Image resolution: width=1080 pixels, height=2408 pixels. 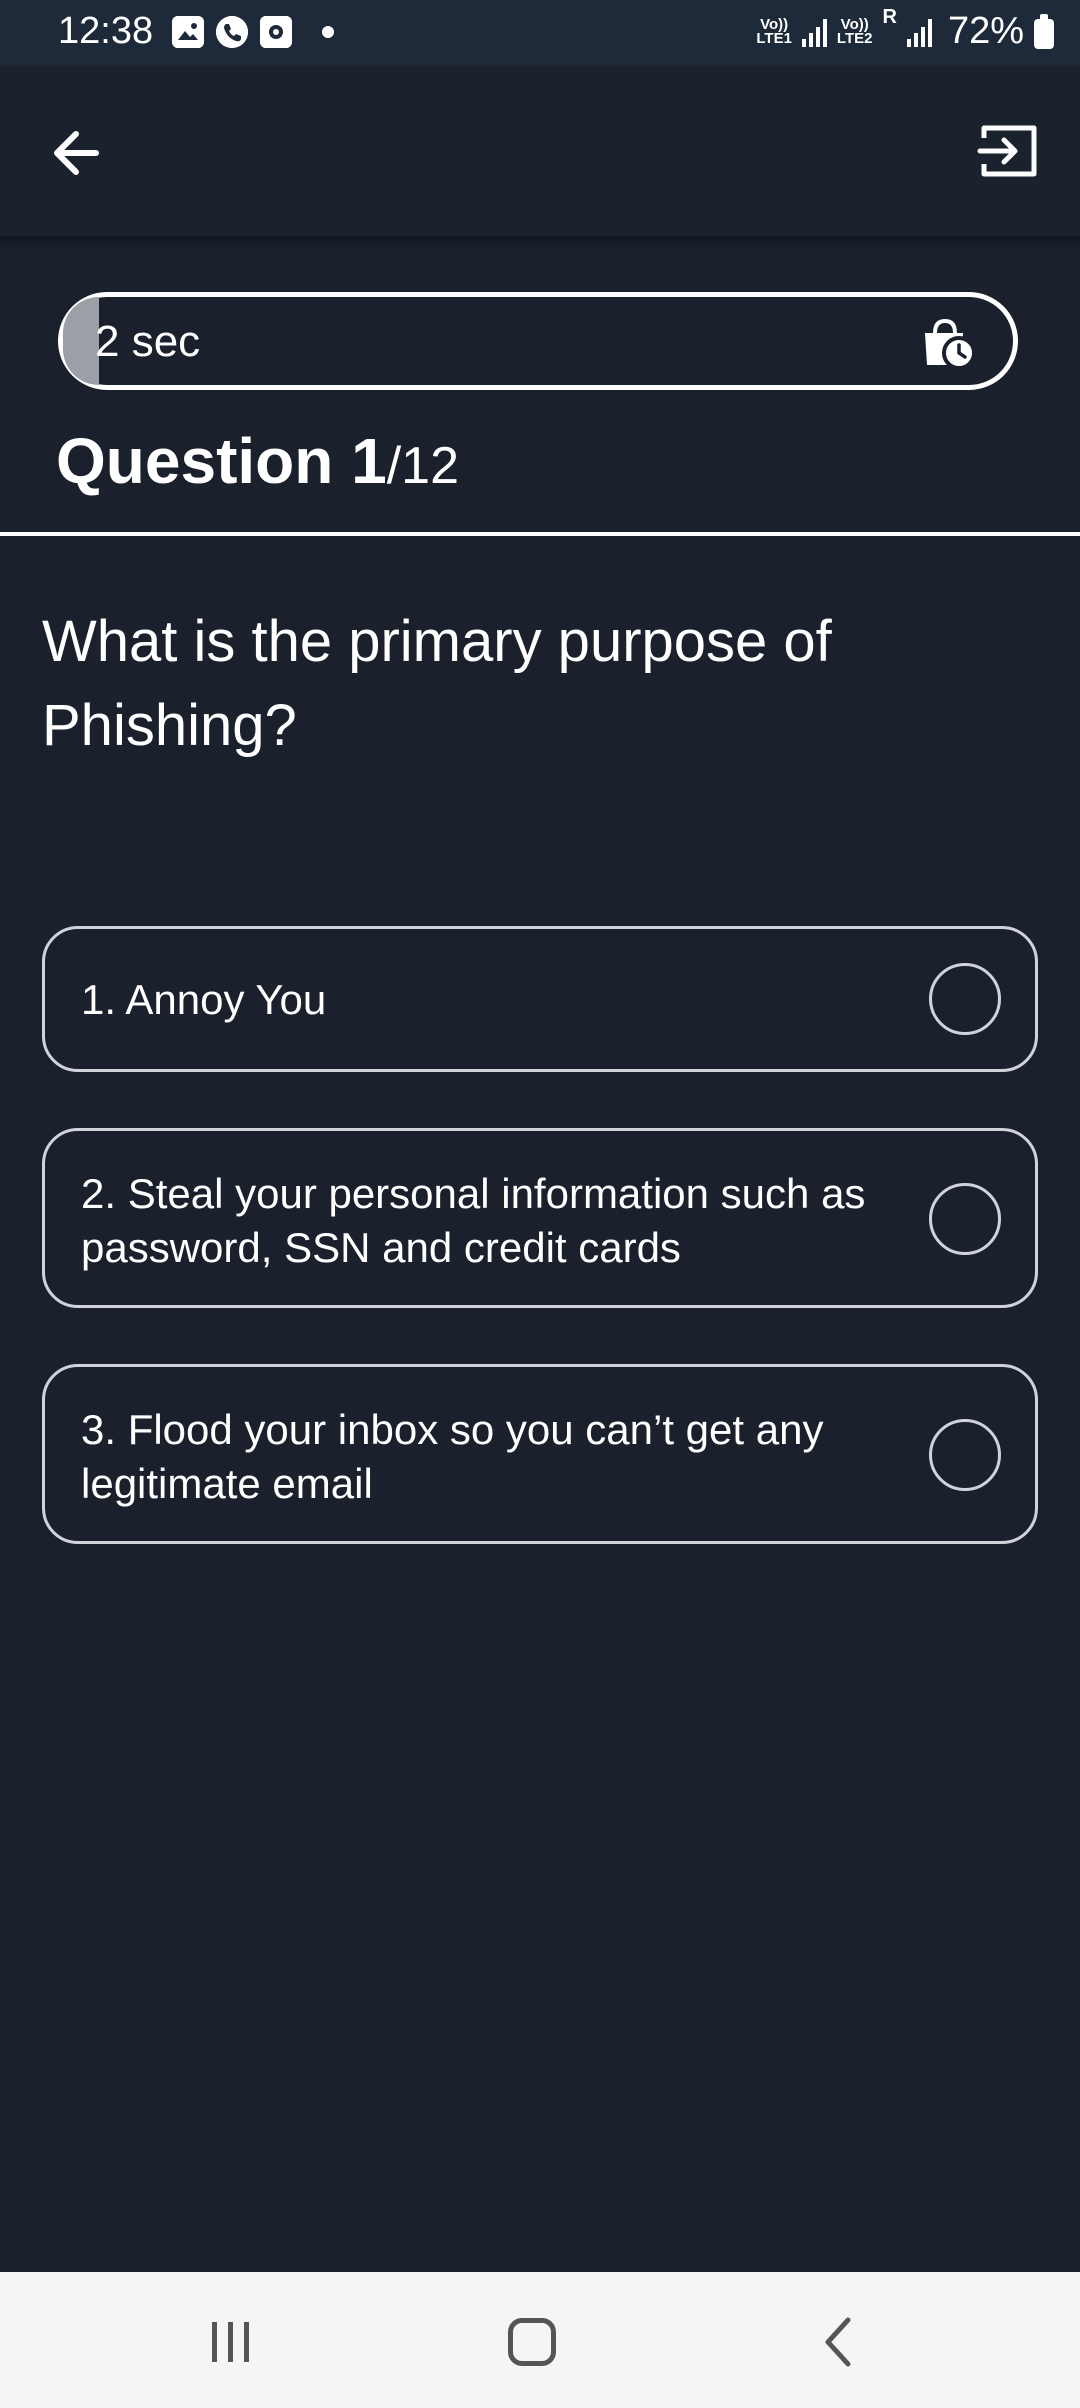 I want to click on sim2-label: Vo)) LTE2, so click(x=854, y=31).